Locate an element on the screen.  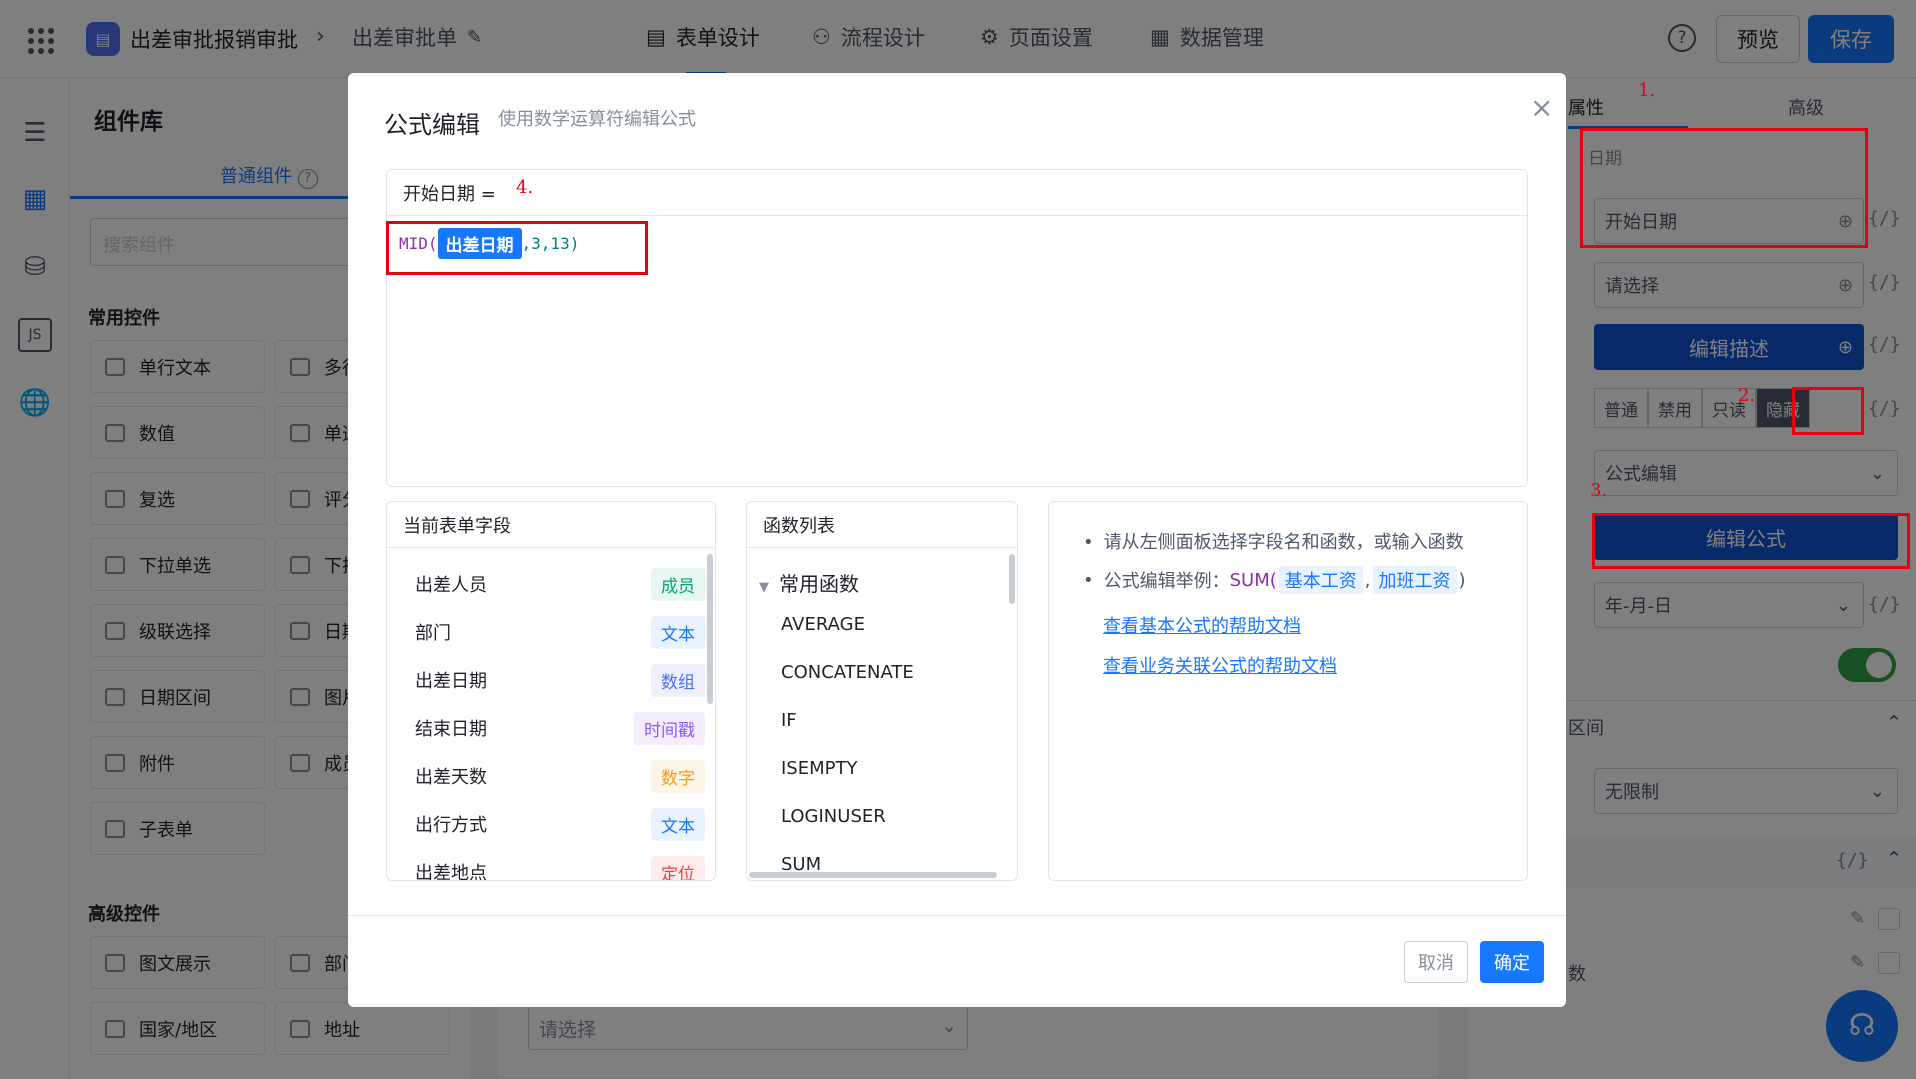
annotation-number-3: 3. is located at coordinates (1599, 490).